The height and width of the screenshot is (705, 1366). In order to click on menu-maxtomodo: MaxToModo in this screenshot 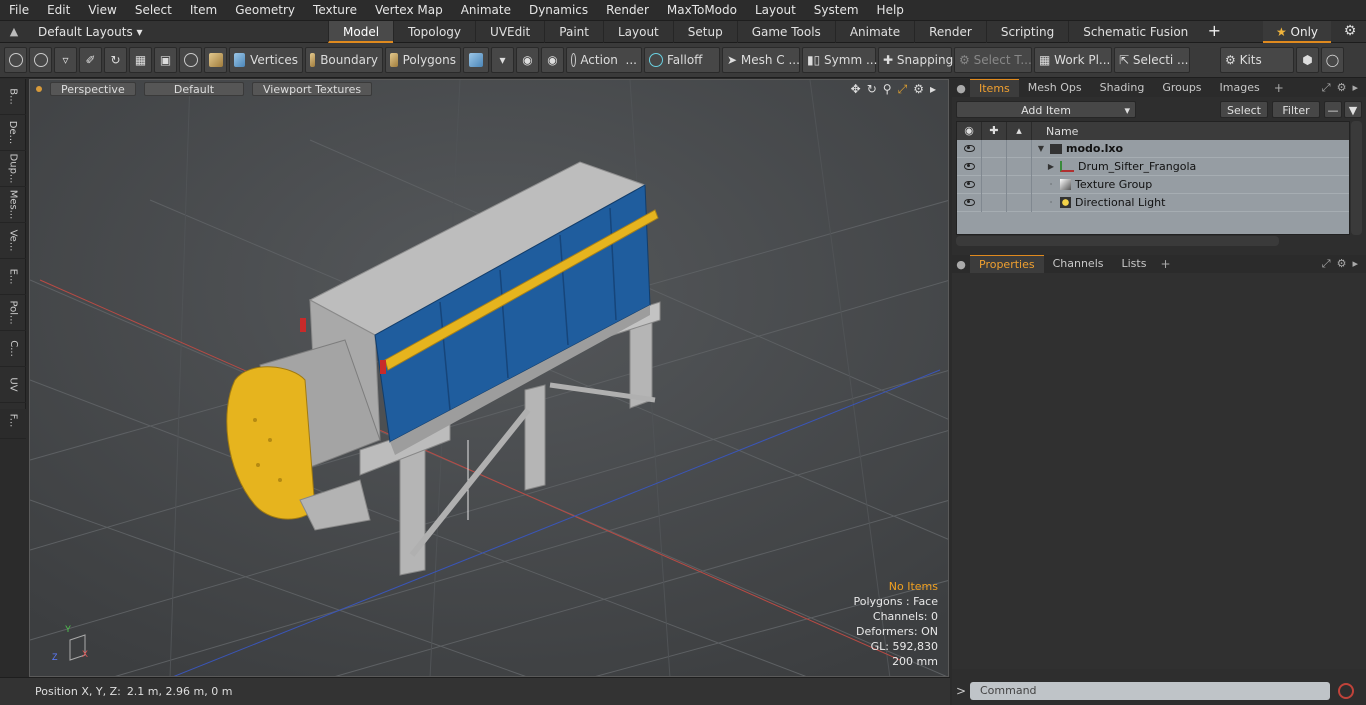, I will do `click(702, 10)`.